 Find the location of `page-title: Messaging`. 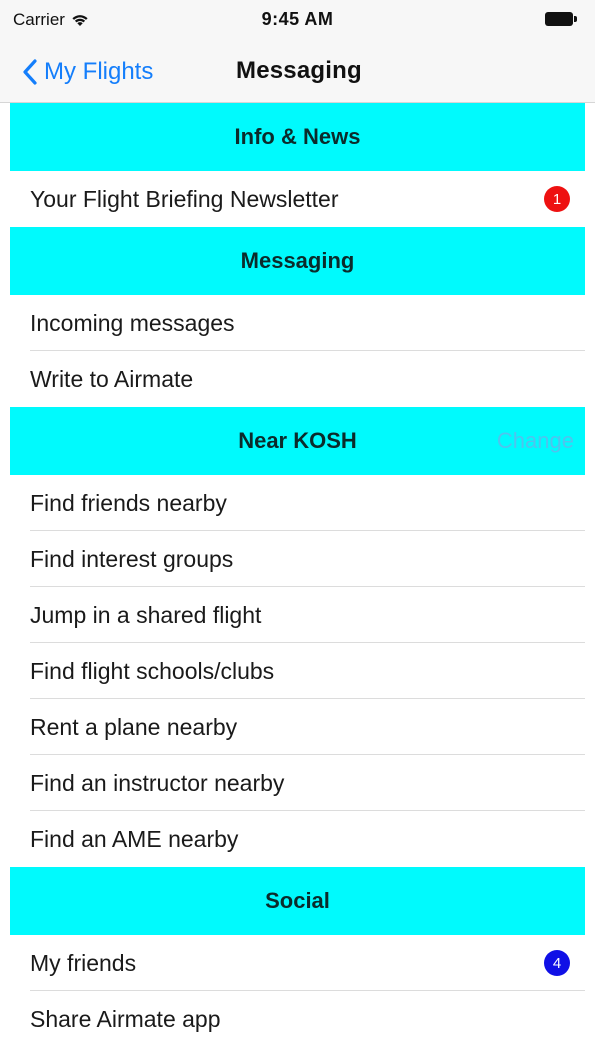

page-title: Messaging is located at coordinates (299, 70).